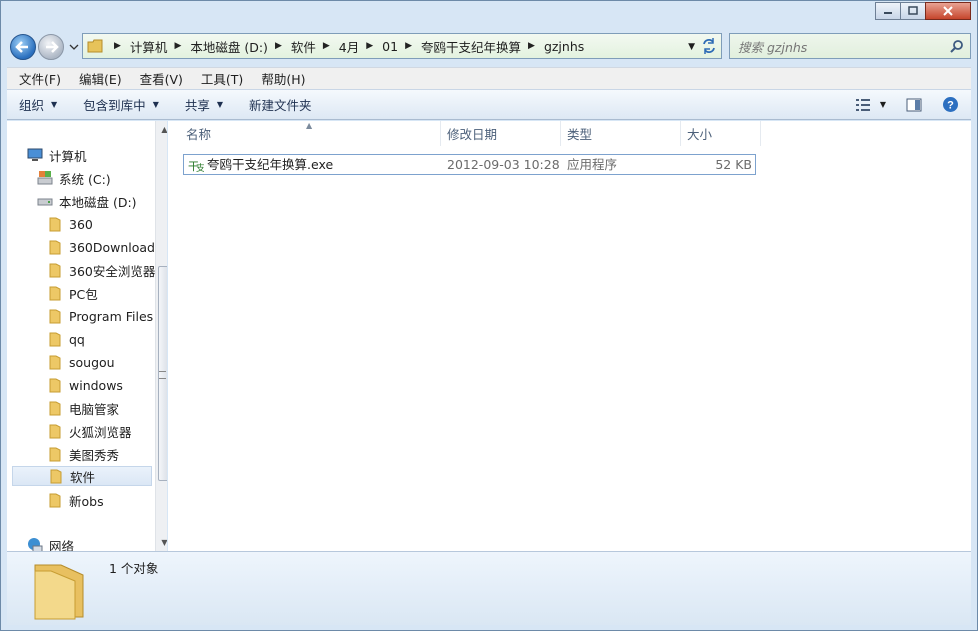 The image size is (978, 631). Describe the element at coordinates (721, 133) in the screenshot. I see `column-size: 大小` at that location.